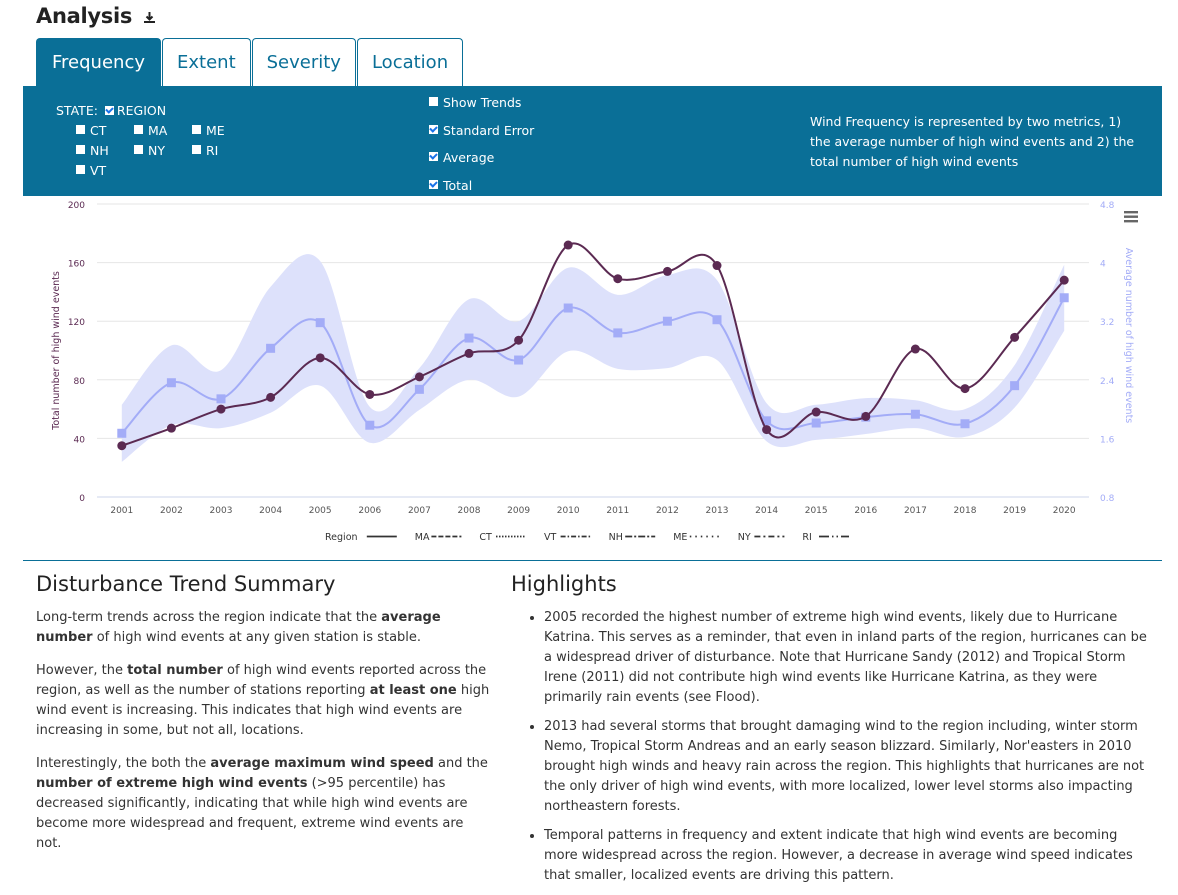 The image size is (1178, 895). I want to click on x-tick-label: 2012, so click(667, 511).